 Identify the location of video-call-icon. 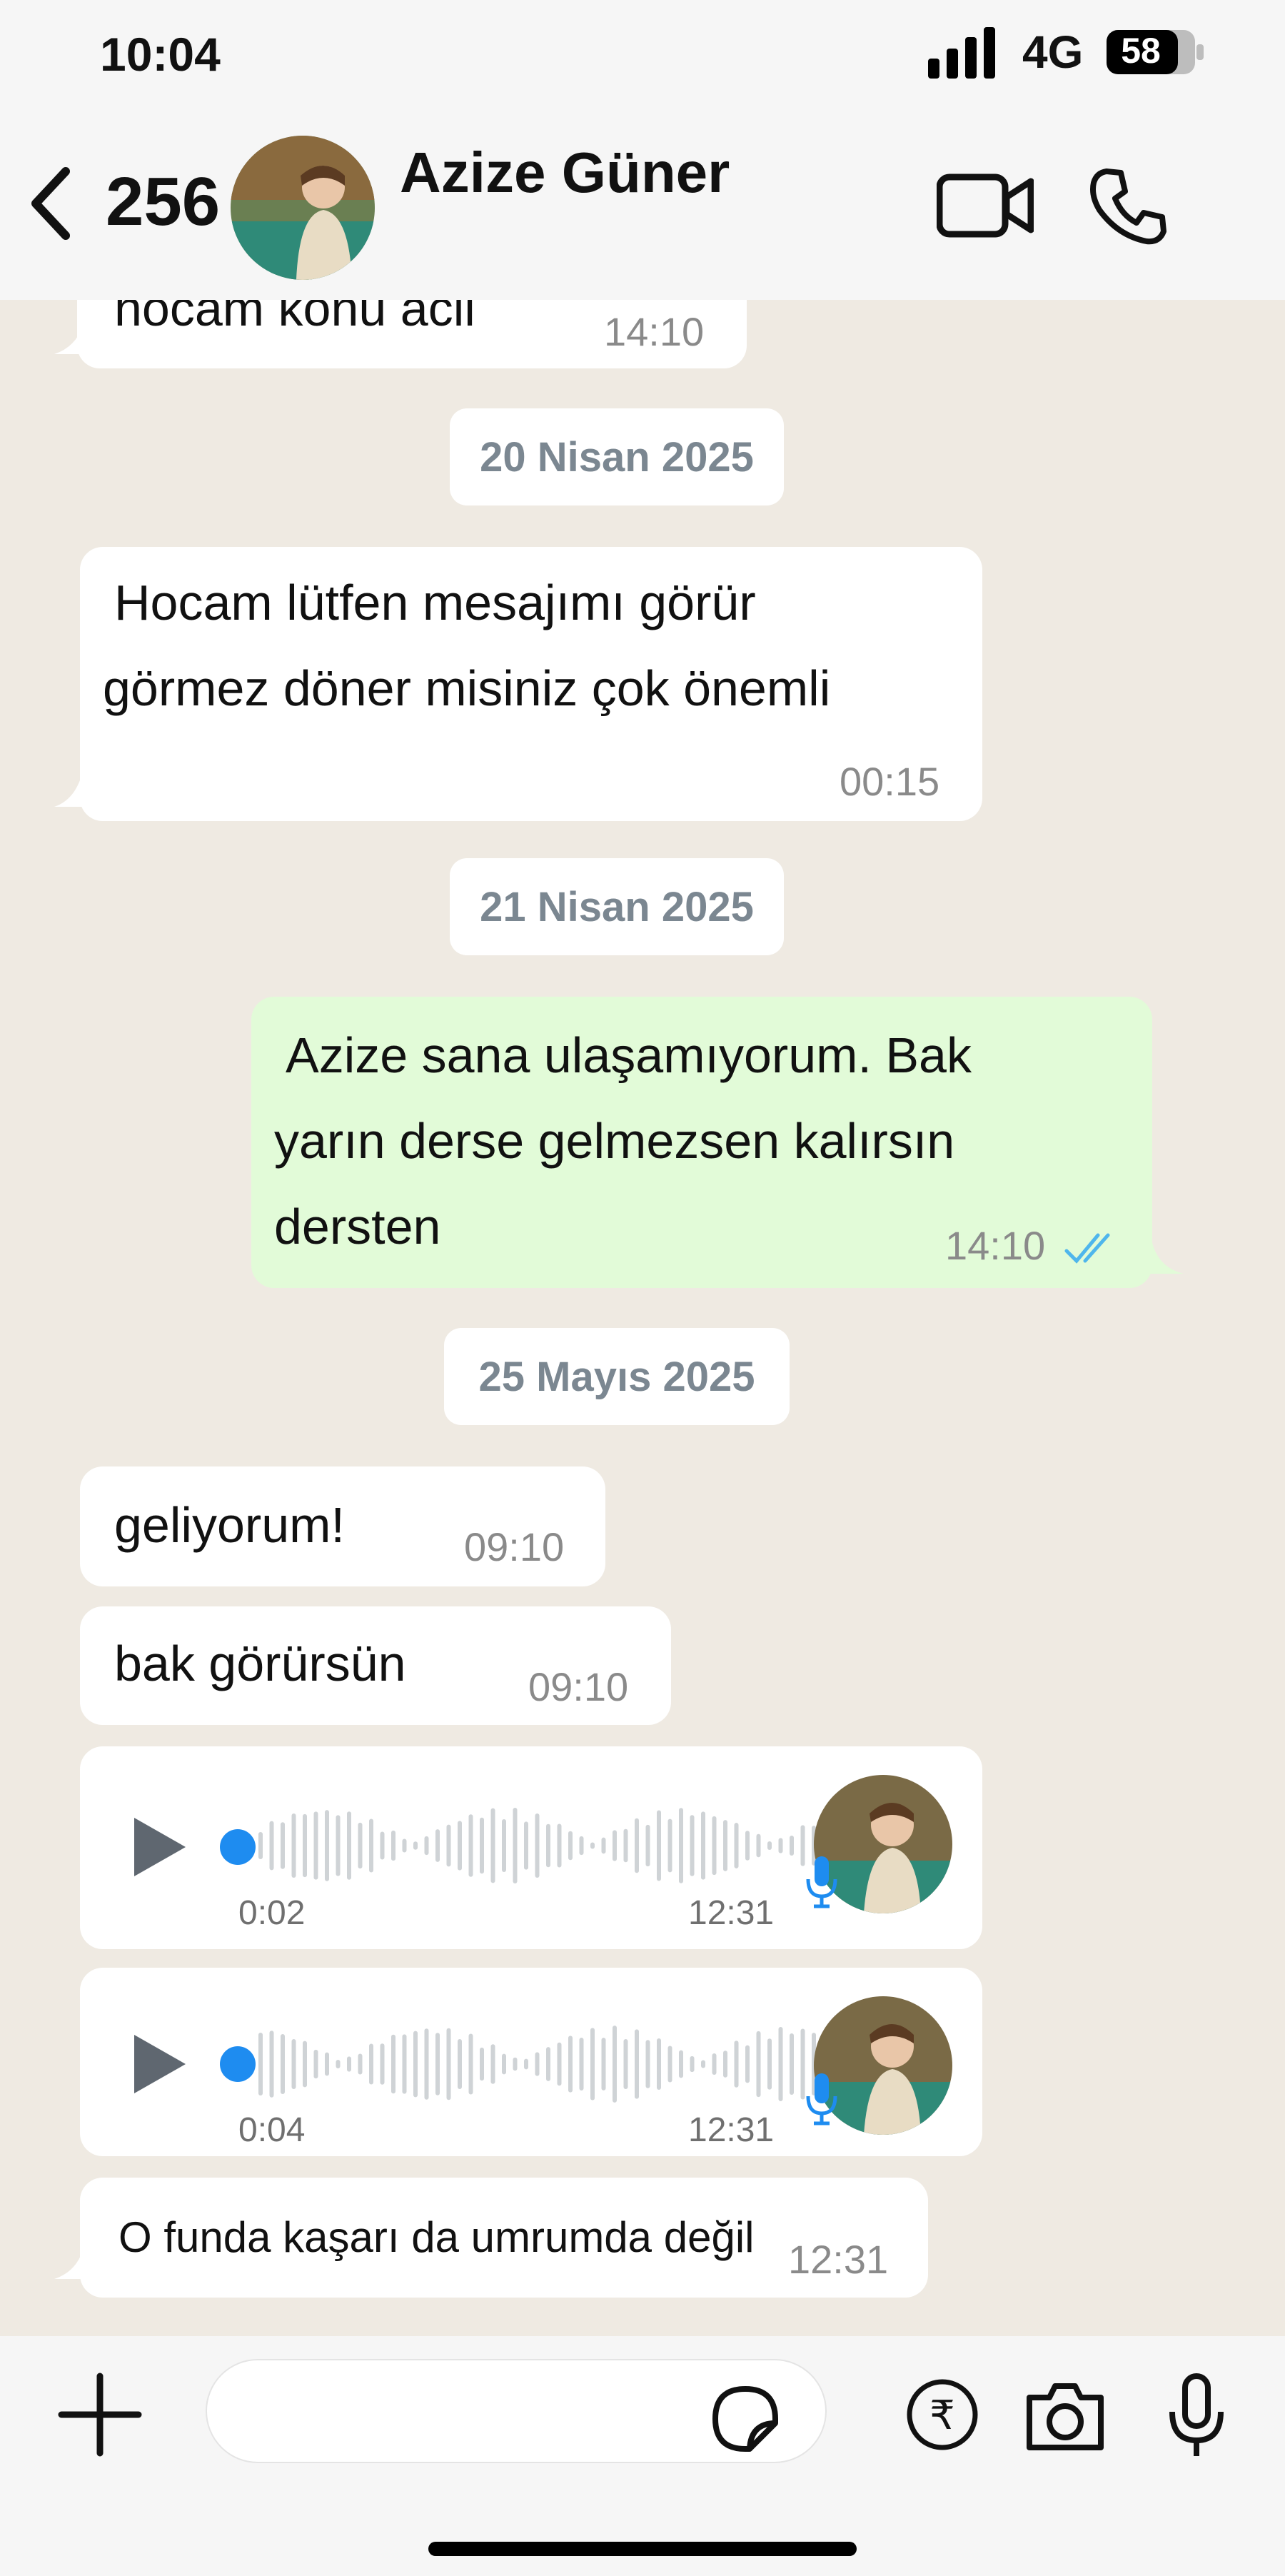
(985, 205).